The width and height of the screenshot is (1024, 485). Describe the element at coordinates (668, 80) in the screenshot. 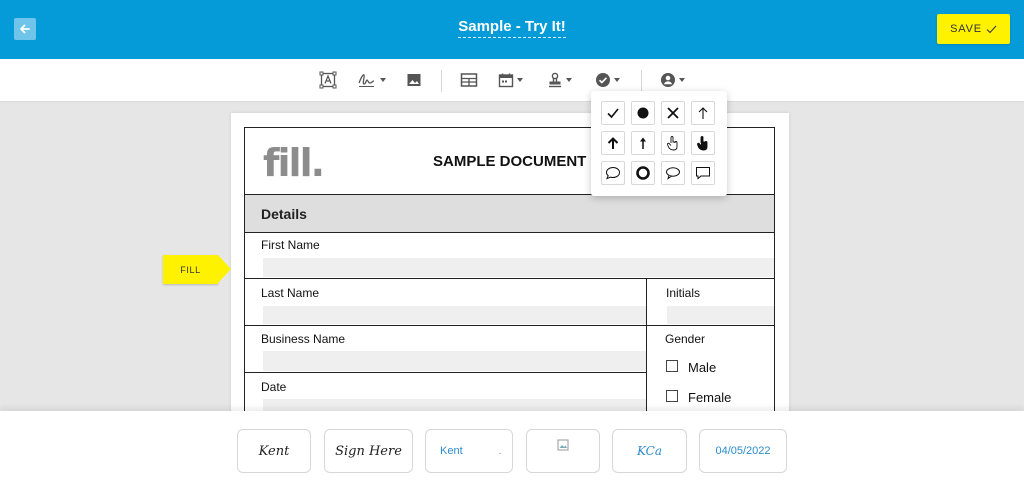

I see `user-circle-icon` at that location.